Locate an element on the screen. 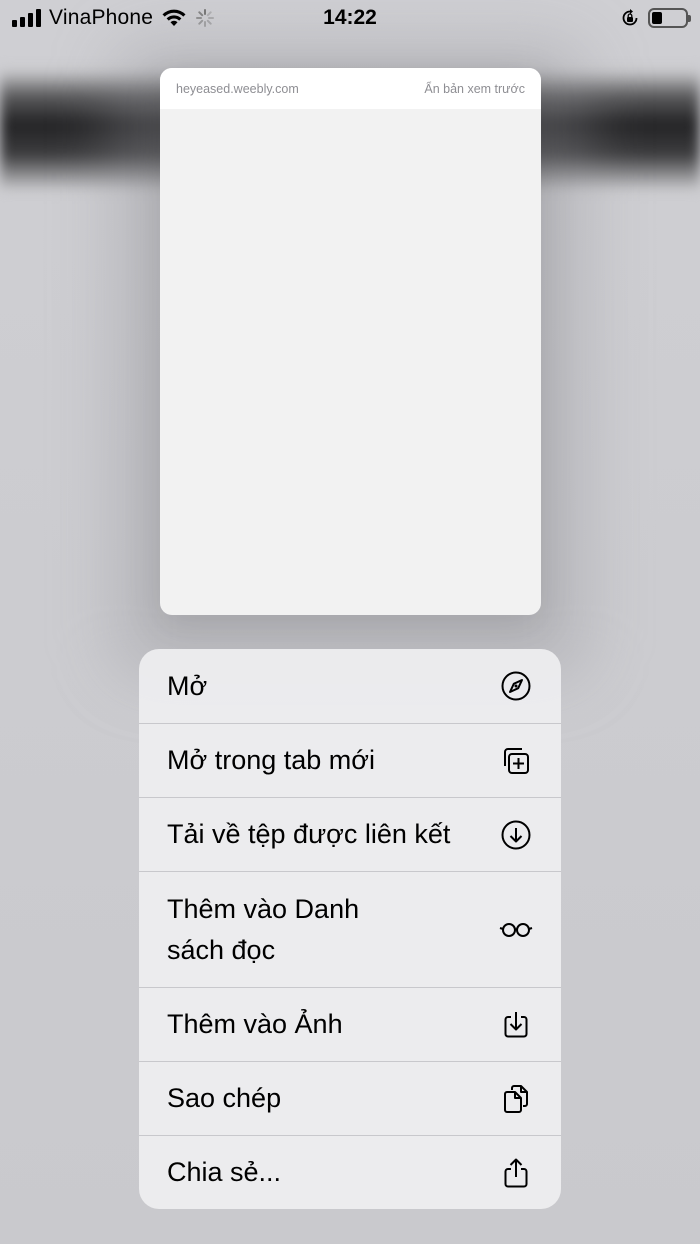 The width and height of the screenshot is (700, 1244). status-bar: VinaPhone 14:22 is located at coordinates (350, 18).